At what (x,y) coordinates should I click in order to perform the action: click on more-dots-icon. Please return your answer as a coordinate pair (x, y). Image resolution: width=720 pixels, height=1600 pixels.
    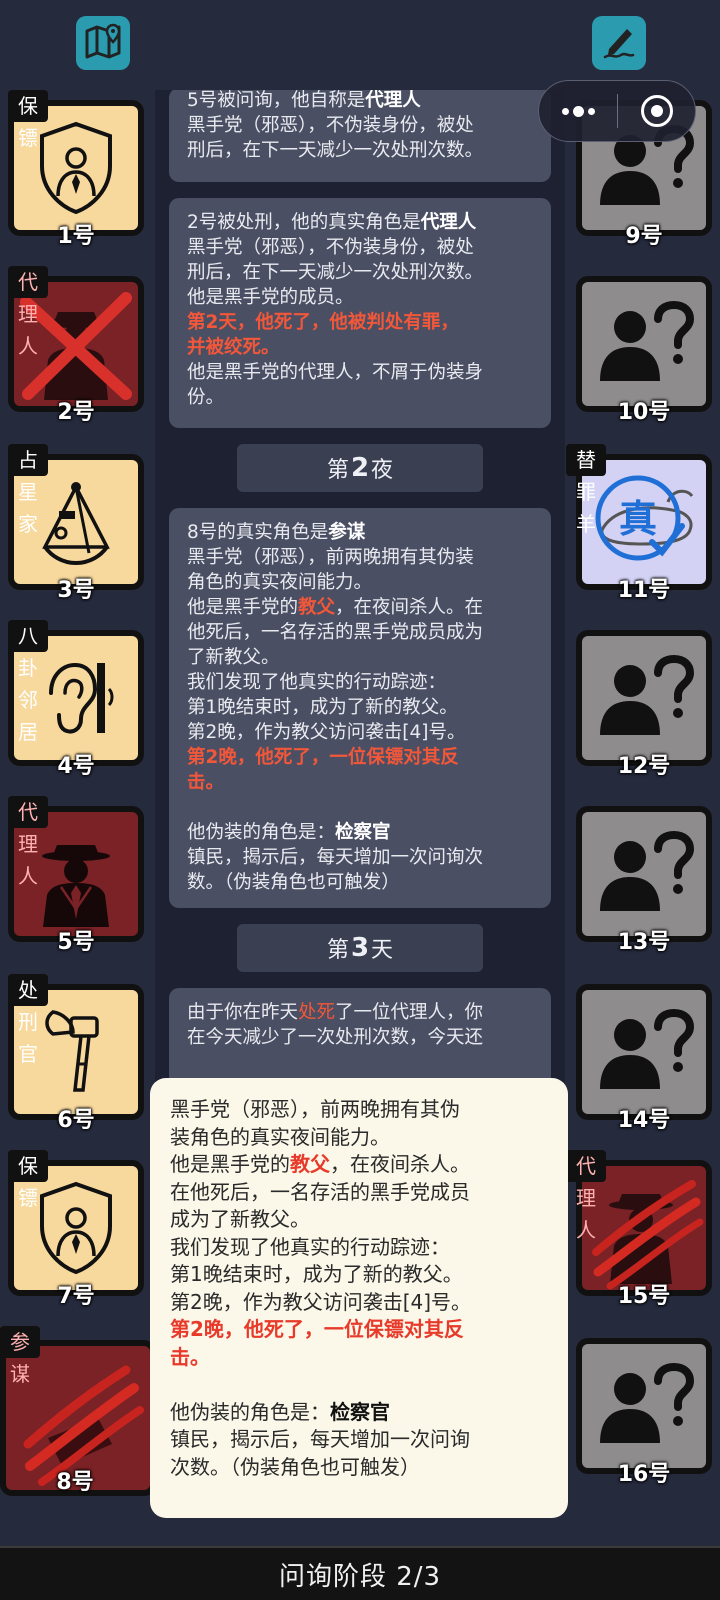
    Looking at the image, I should click on (578, 111).